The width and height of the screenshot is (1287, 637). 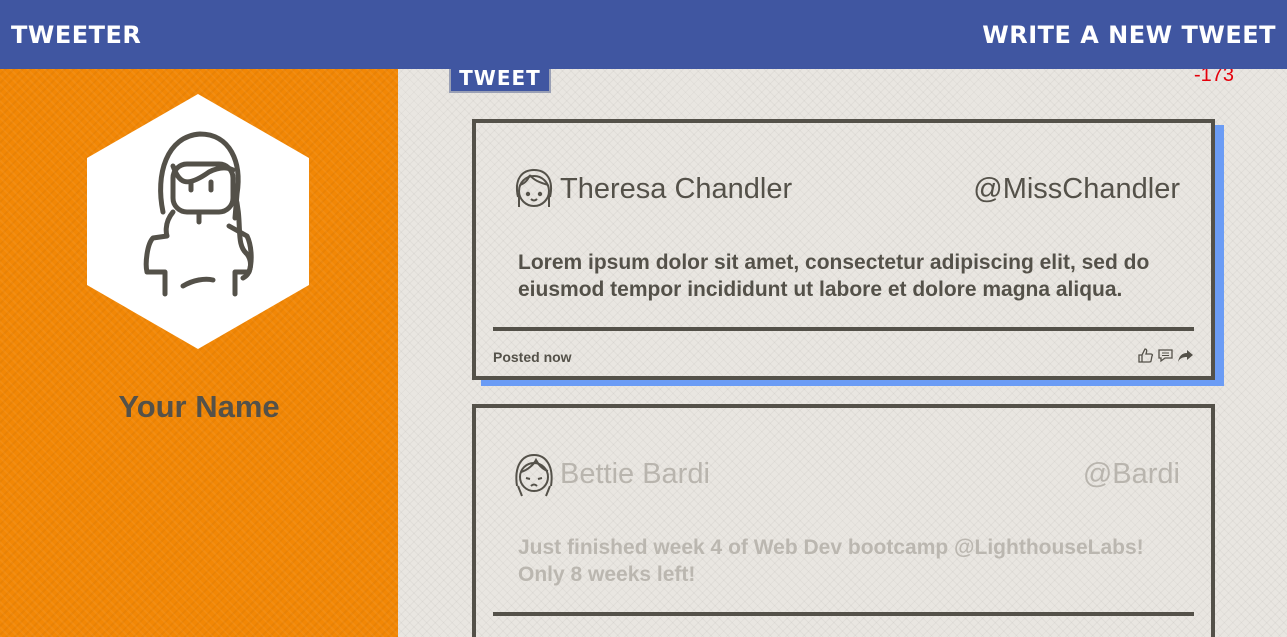 What do you see at coordinates (1214, 77) in the screenshot?
I see `character-counter: -173` at bounding box center [1214, 77].